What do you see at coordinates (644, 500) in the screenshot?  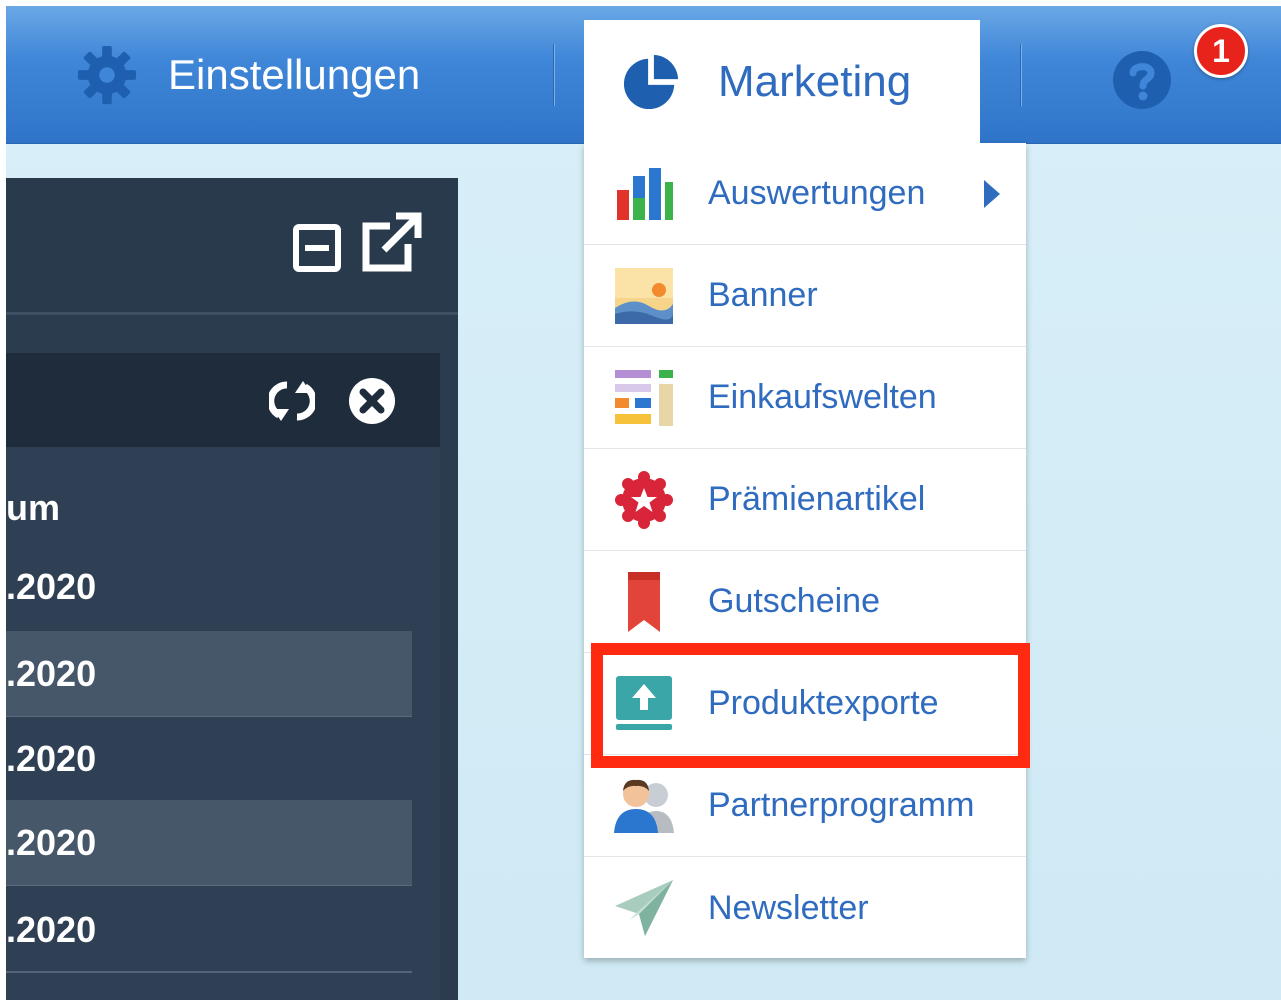 I see `award-badge-icon` at bounding box center [644, 500].